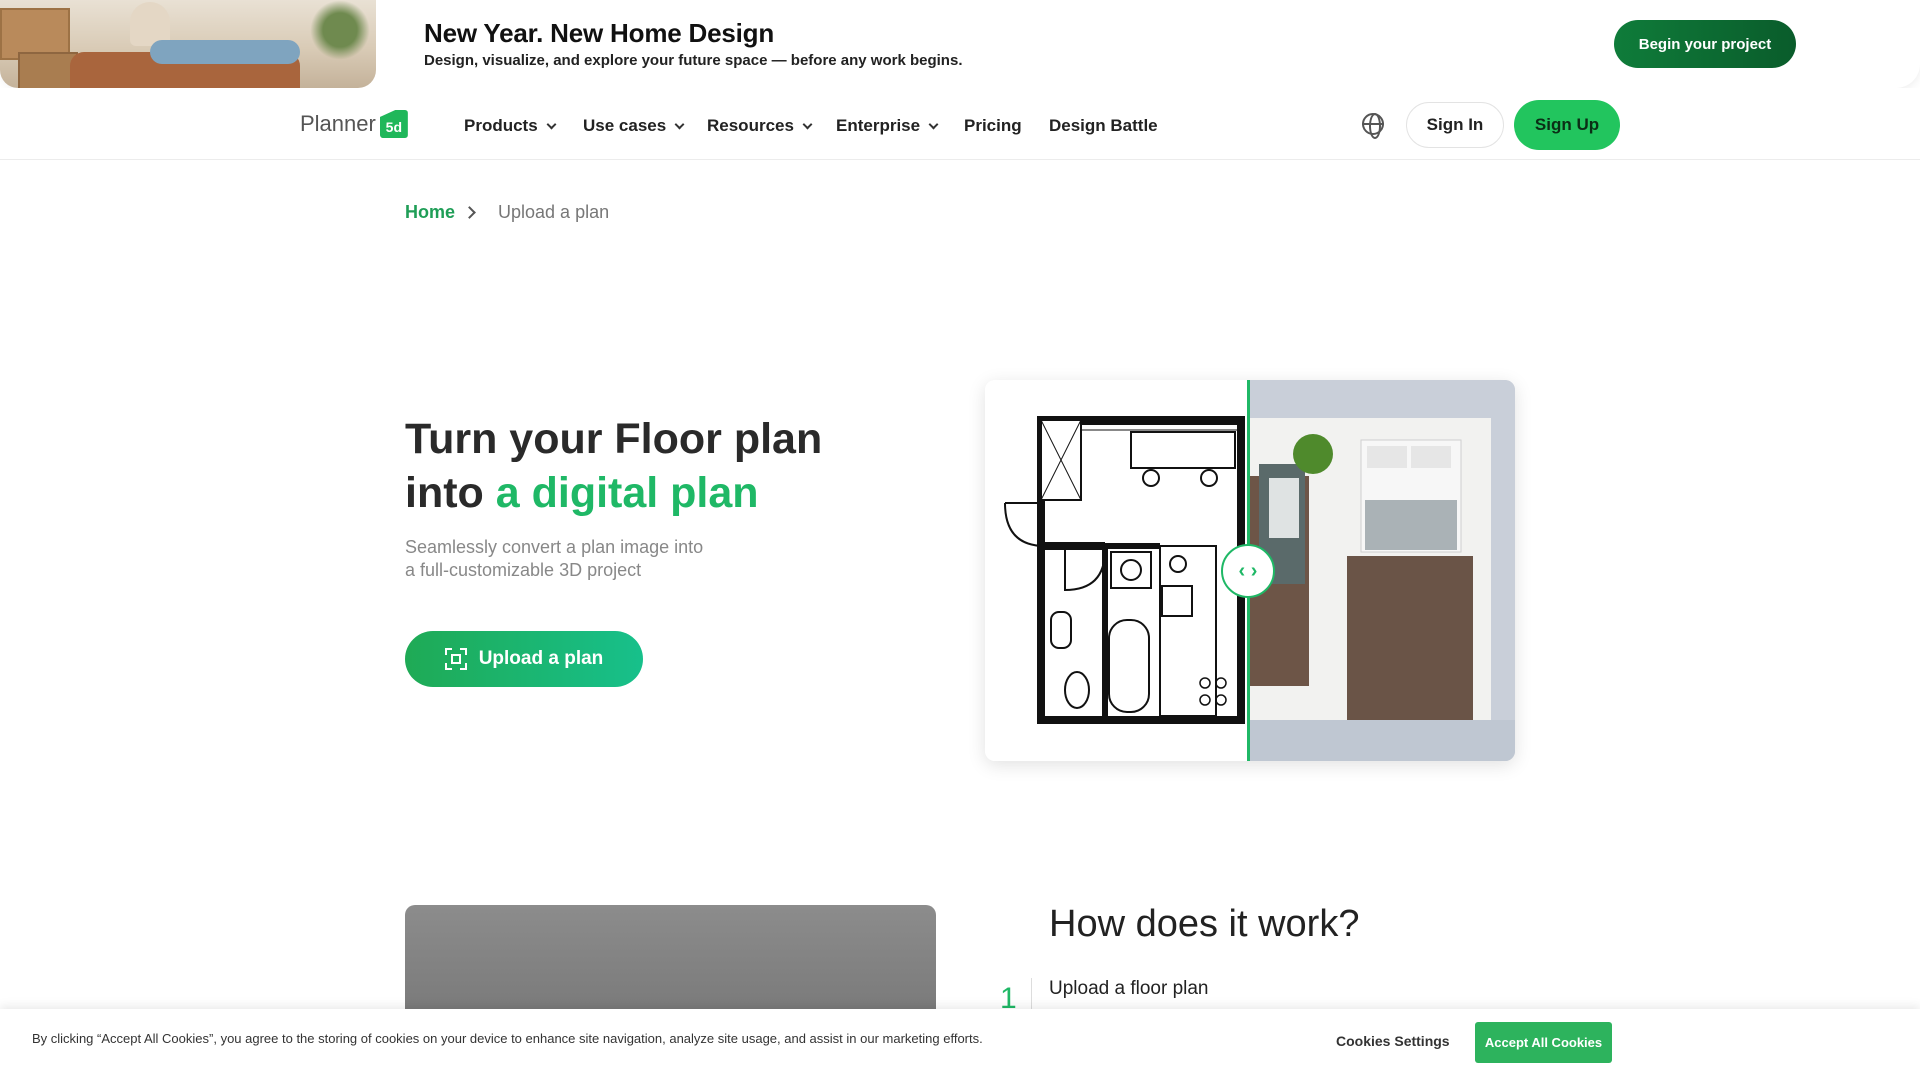  What do you see at coordinates (1705, 44) in the screenshot?
I see `begin-project-button: Begin your project` at bounding box center [1705, 44].